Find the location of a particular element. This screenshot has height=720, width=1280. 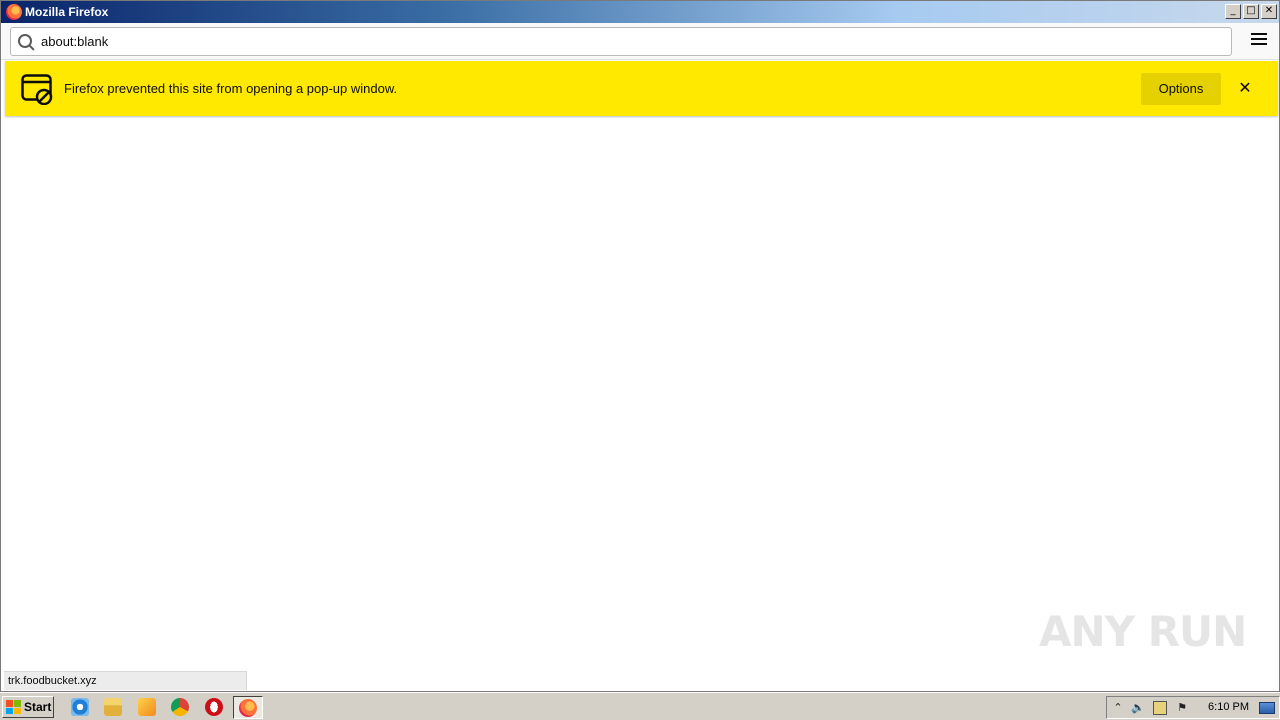

firefox-icon is located at coordinates (248, 708).